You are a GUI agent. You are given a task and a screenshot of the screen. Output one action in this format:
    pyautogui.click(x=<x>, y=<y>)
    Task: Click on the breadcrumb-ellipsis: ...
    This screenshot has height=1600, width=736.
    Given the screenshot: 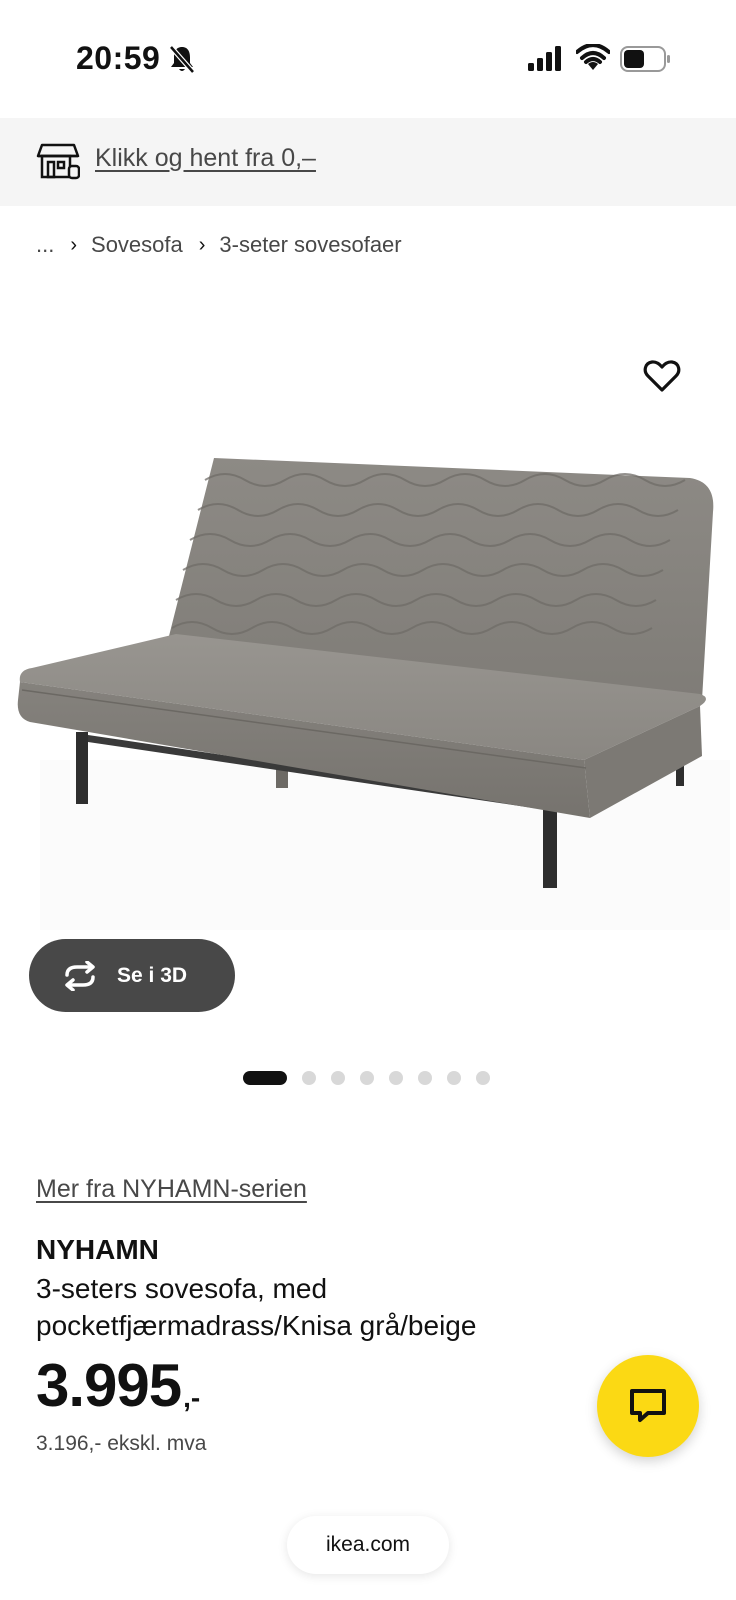 What is the action you would take?
    pyautogui.click(x=45, y=245)
    